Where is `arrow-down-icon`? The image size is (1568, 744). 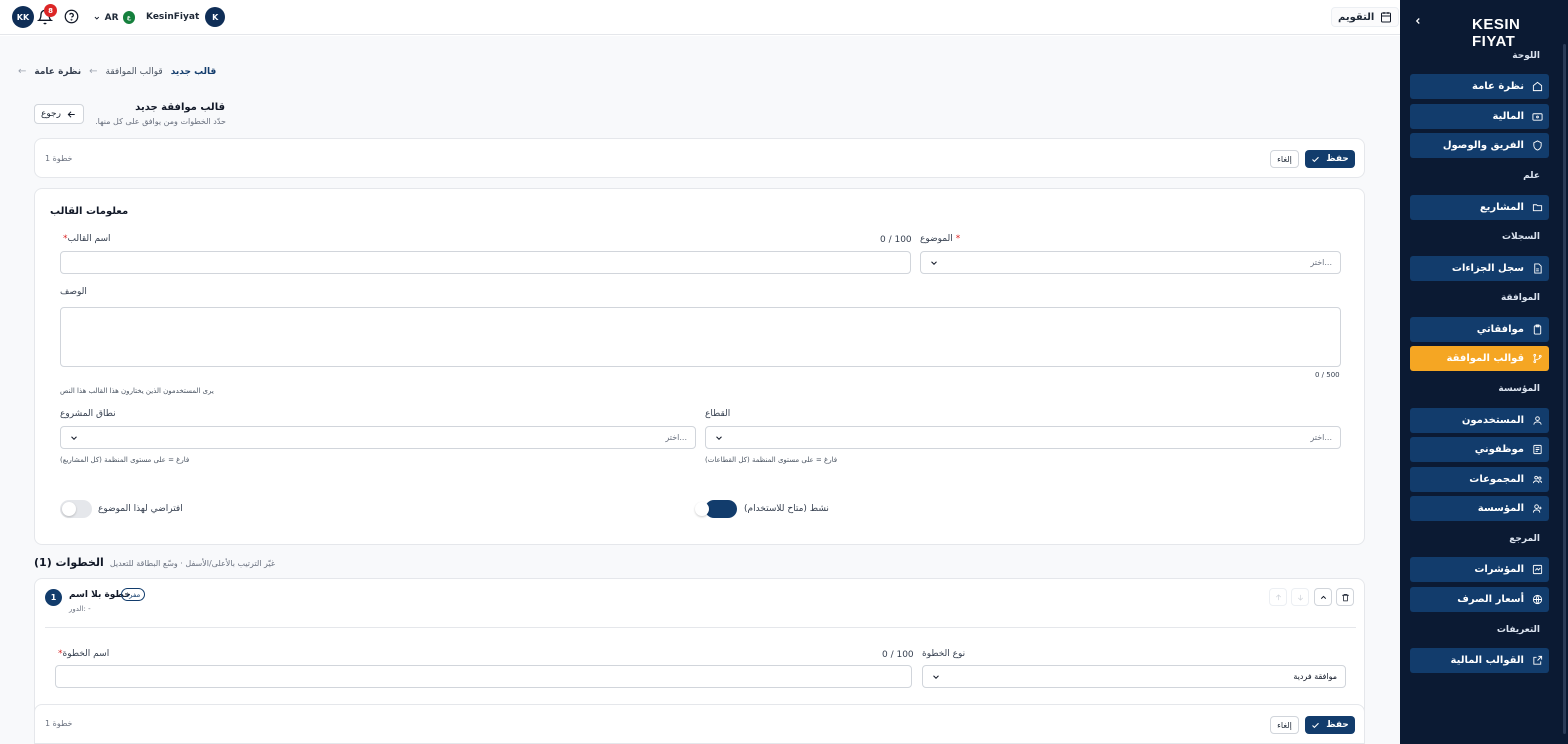 arrow-down-icon is located at coordinates (1300, 597).